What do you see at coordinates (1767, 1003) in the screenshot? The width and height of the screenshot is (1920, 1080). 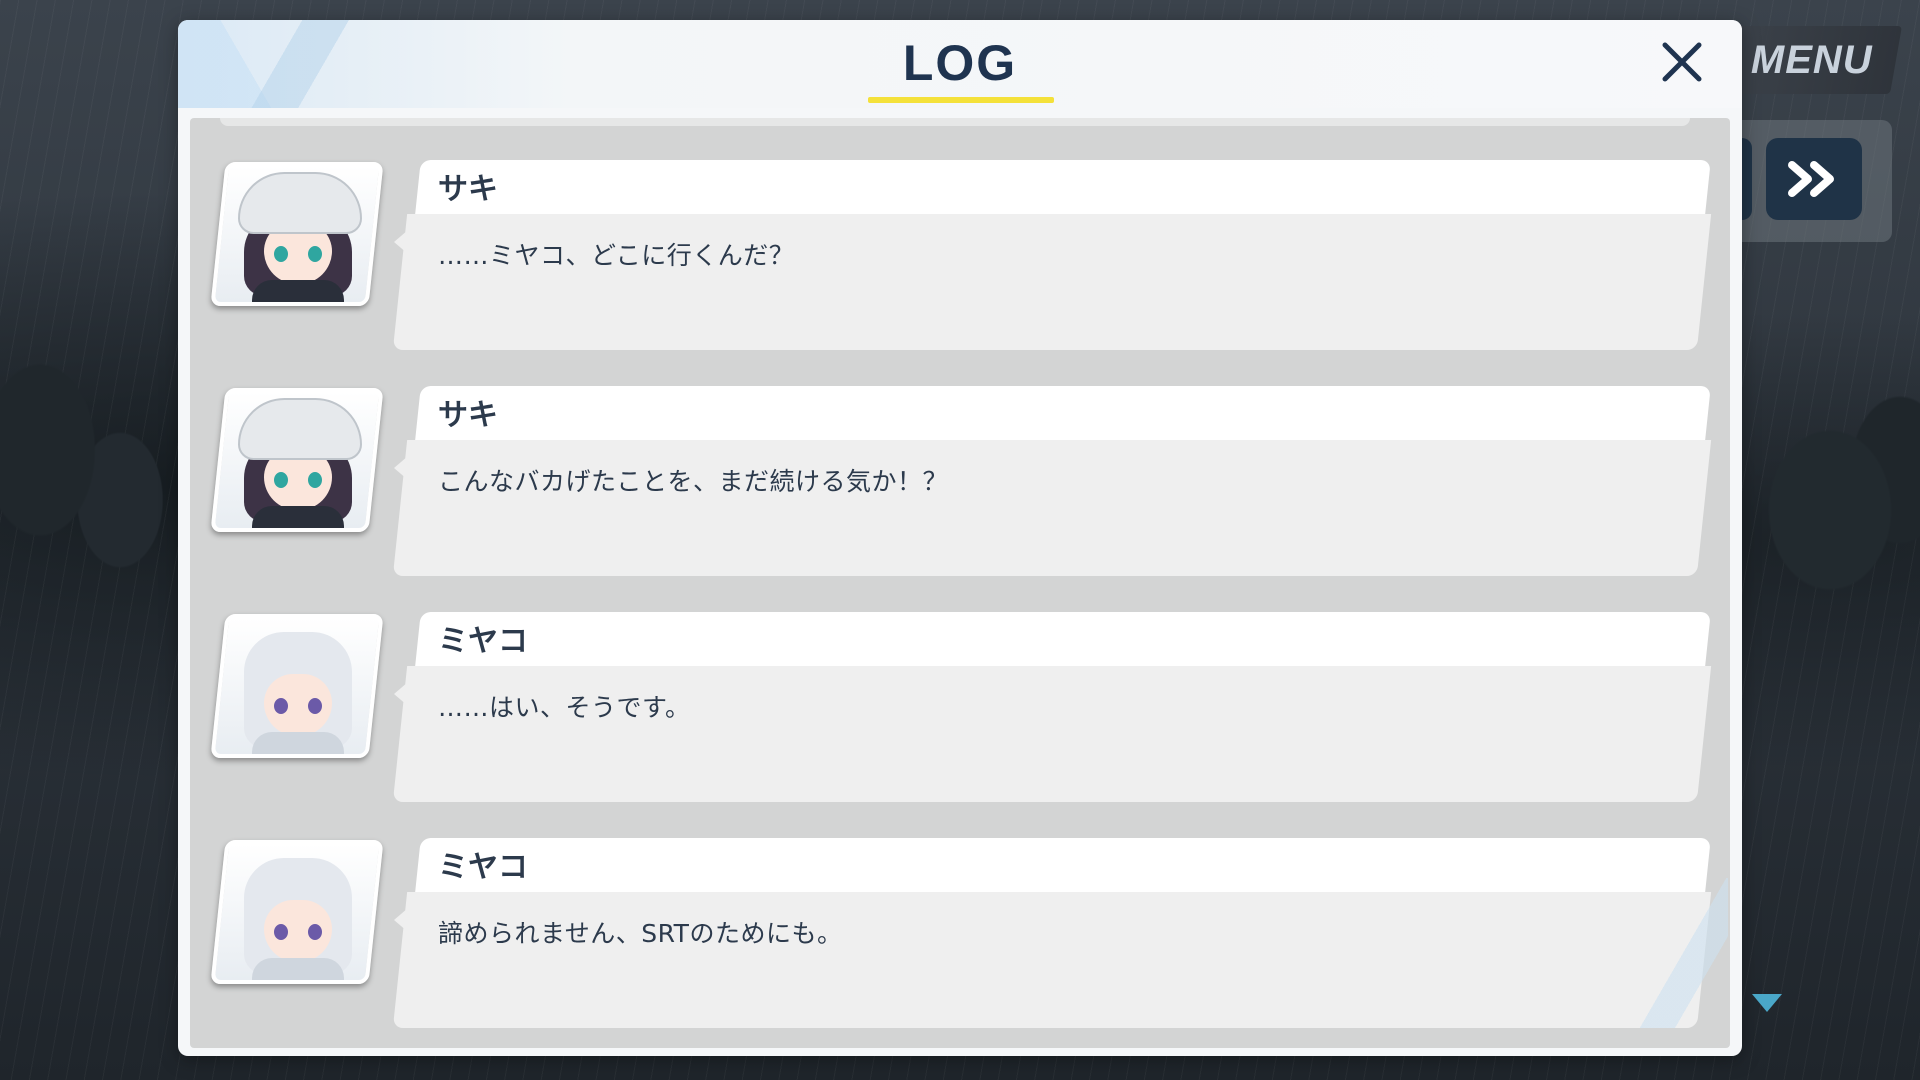 I see `triangle-down-icon` at bounding box center [1767, 1003].